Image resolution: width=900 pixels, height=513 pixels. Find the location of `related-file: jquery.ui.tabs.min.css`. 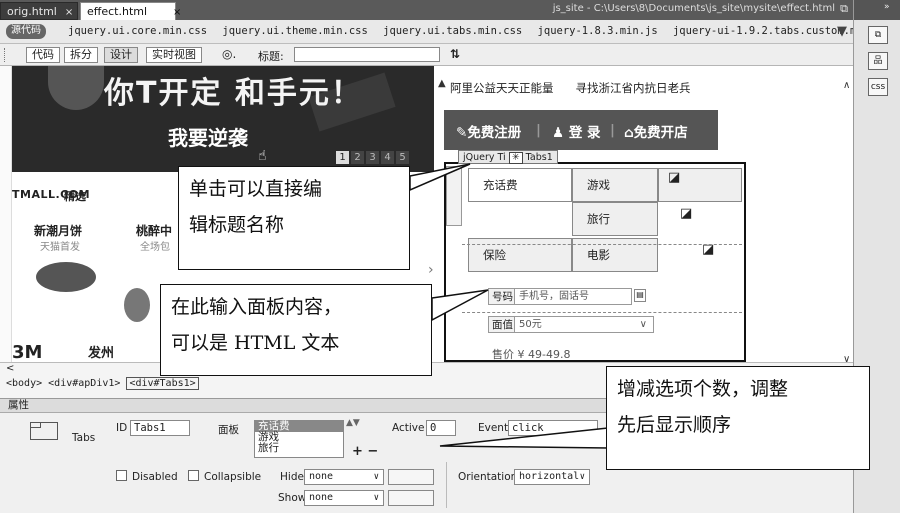

related-file: jquery.ui.tabs.min.css is located at coordinates (452, 31).